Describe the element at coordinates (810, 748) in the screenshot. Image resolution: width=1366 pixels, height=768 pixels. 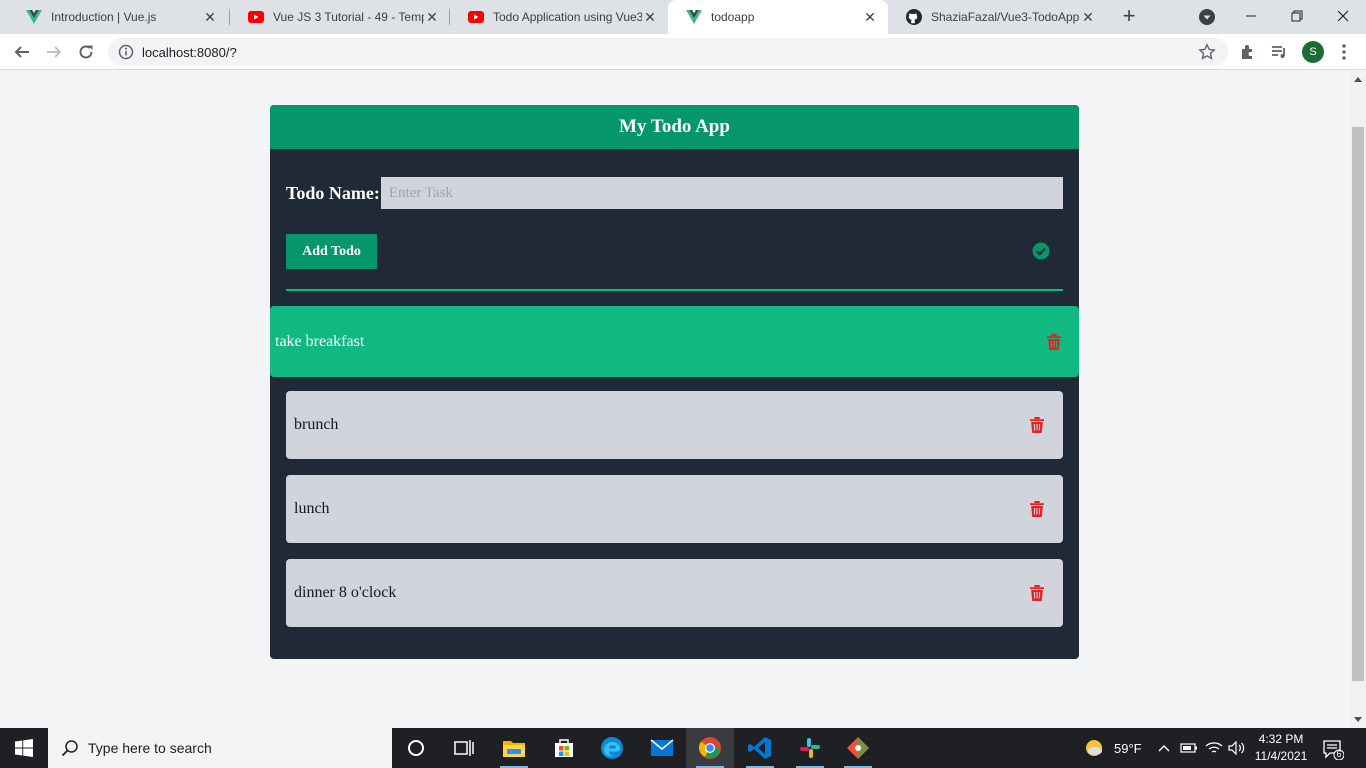
I see `slack-icon` at that location.